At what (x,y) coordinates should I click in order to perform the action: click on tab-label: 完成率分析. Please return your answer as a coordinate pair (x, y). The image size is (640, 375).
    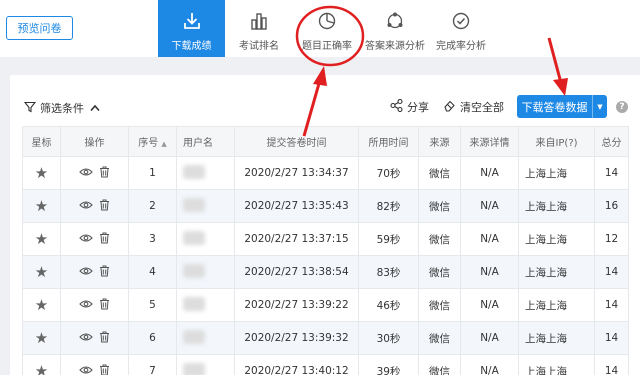
    Looking at the image, I should click on (461, 46).